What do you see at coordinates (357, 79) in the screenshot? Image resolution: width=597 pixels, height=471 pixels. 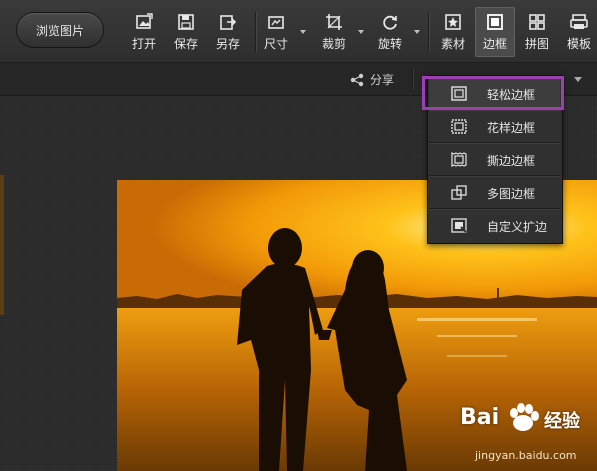 I see `share-icon` at bounding box center [357, 79].